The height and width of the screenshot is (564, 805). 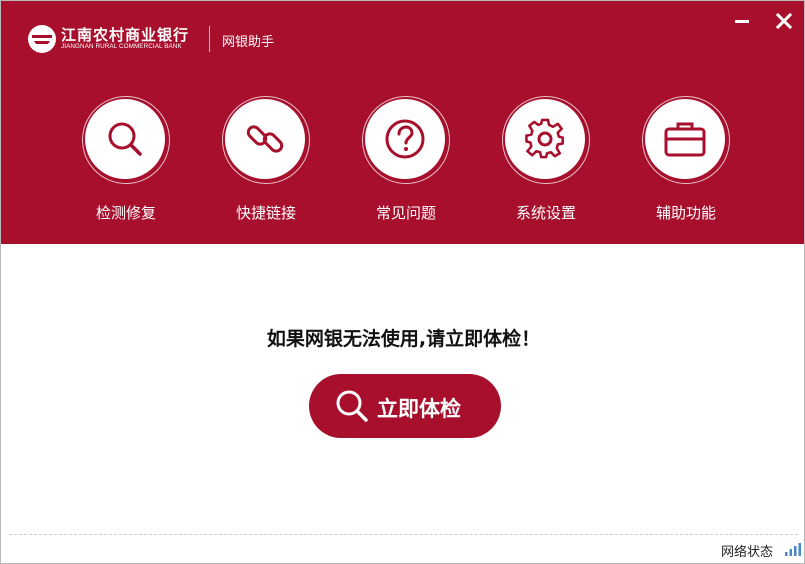 I want to click on network-status-label: 网络状态, so click(x=747, y=552).